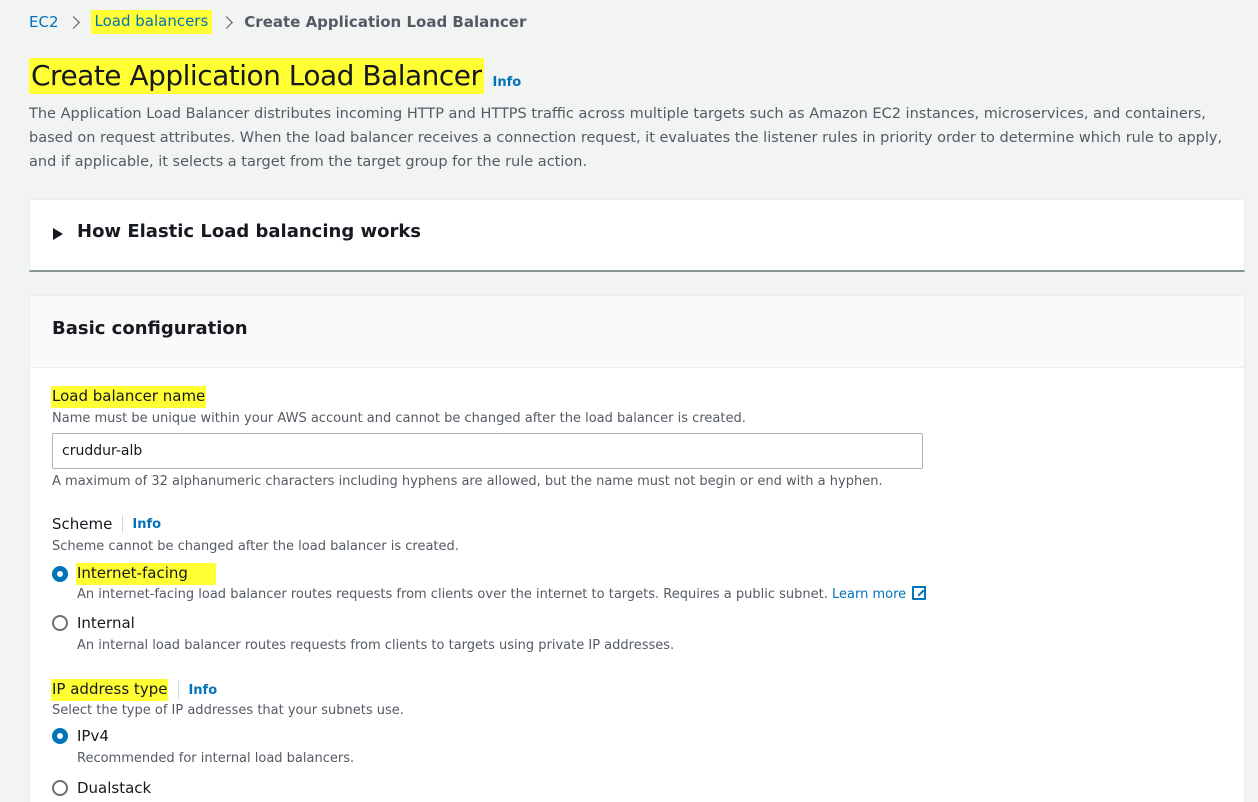  What do you see at coordinates (869, 594) in the screenshot?
I see `learn-more-link: Learn more` at bounding box center [869, 594].